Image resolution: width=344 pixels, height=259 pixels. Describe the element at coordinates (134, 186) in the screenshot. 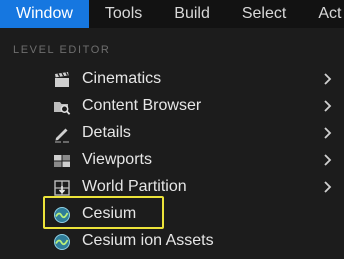

I see `menu-entry-label: World Partition` at that location.